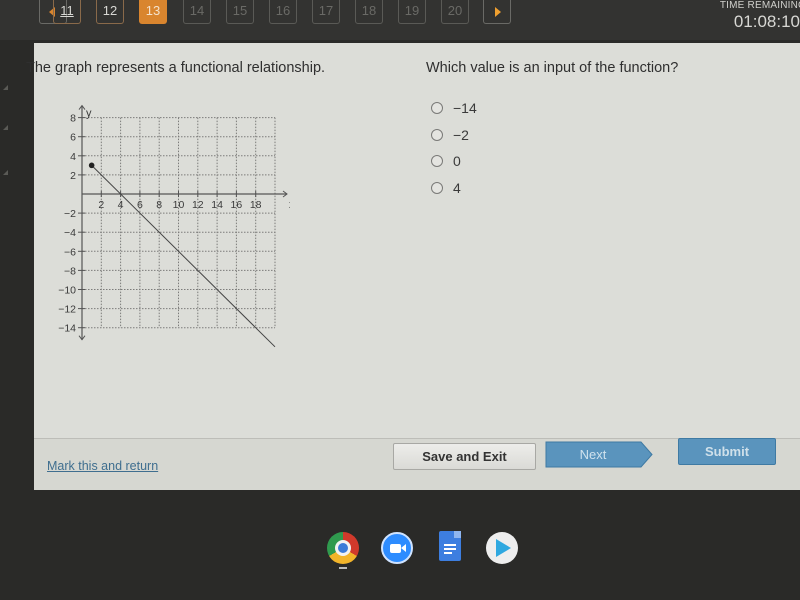 This screenshot has width=800, height=600. I want to click on x-tick-label: 14, so click(217, 205).